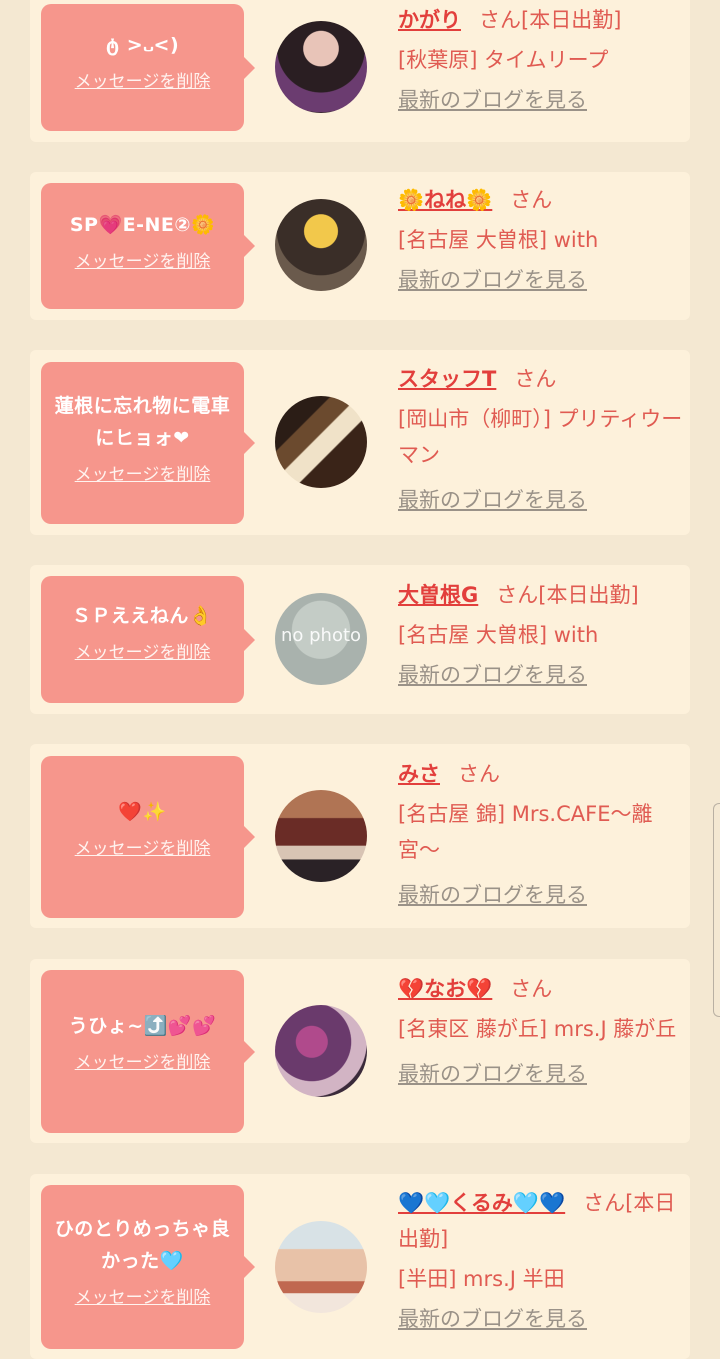  I want to click on user-info: みさ さん [名古屋 錦] Mrs.CAFE〜離宮〜 最新のブログを見る, so click(540, 834).